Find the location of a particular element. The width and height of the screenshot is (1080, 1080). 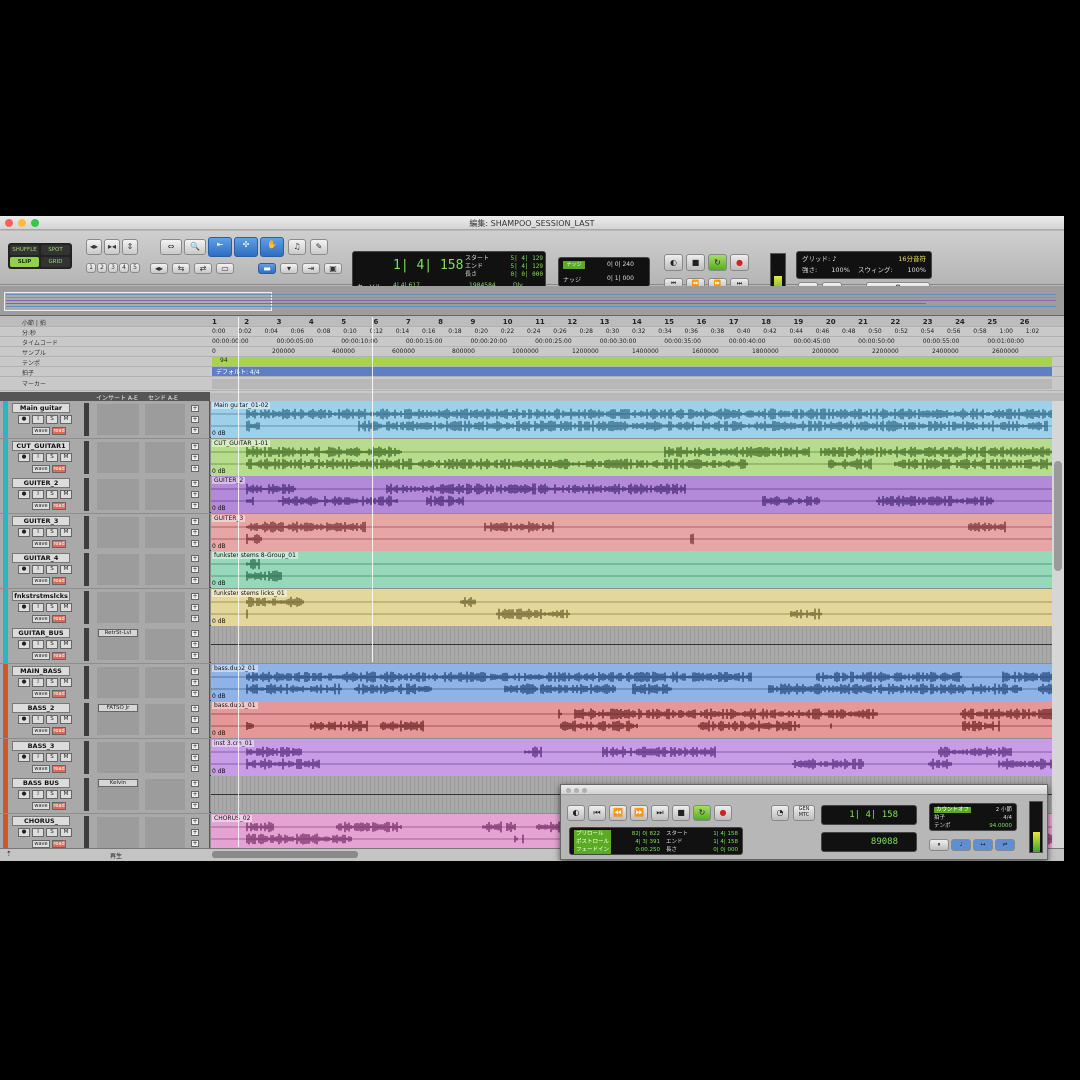

tab-to-transient-icon: ◂▸ is located at coordinates (159, 268).